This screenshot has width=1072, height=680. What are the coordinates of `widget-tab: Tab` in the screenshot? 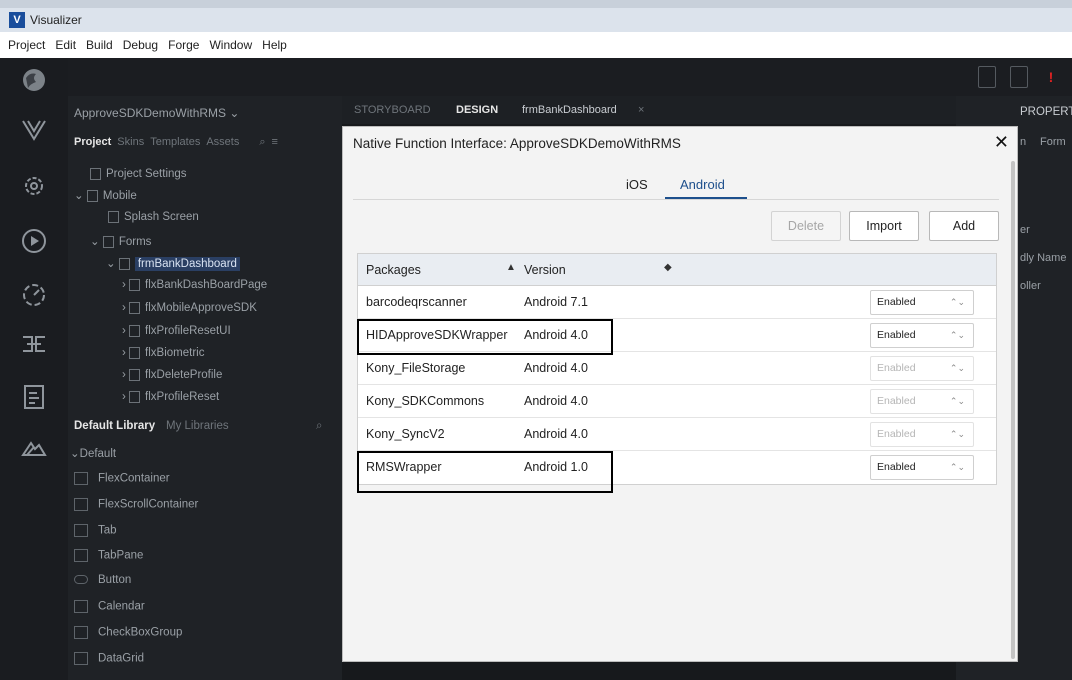 It's located at (95, 530).